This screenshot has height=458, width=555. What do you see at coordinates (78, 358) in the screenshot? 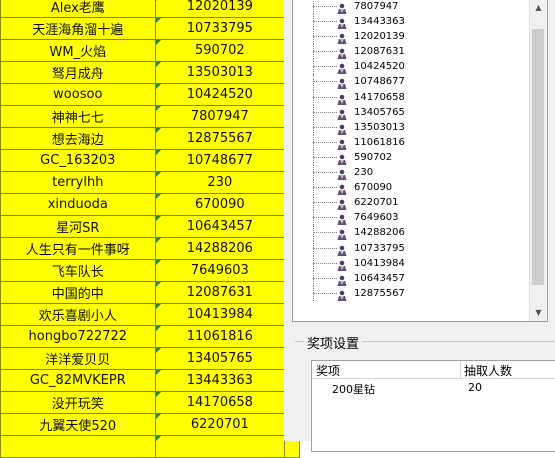
I see `nickname-cell: 洋洋爱贝贝` at bounding box center [78, 358].